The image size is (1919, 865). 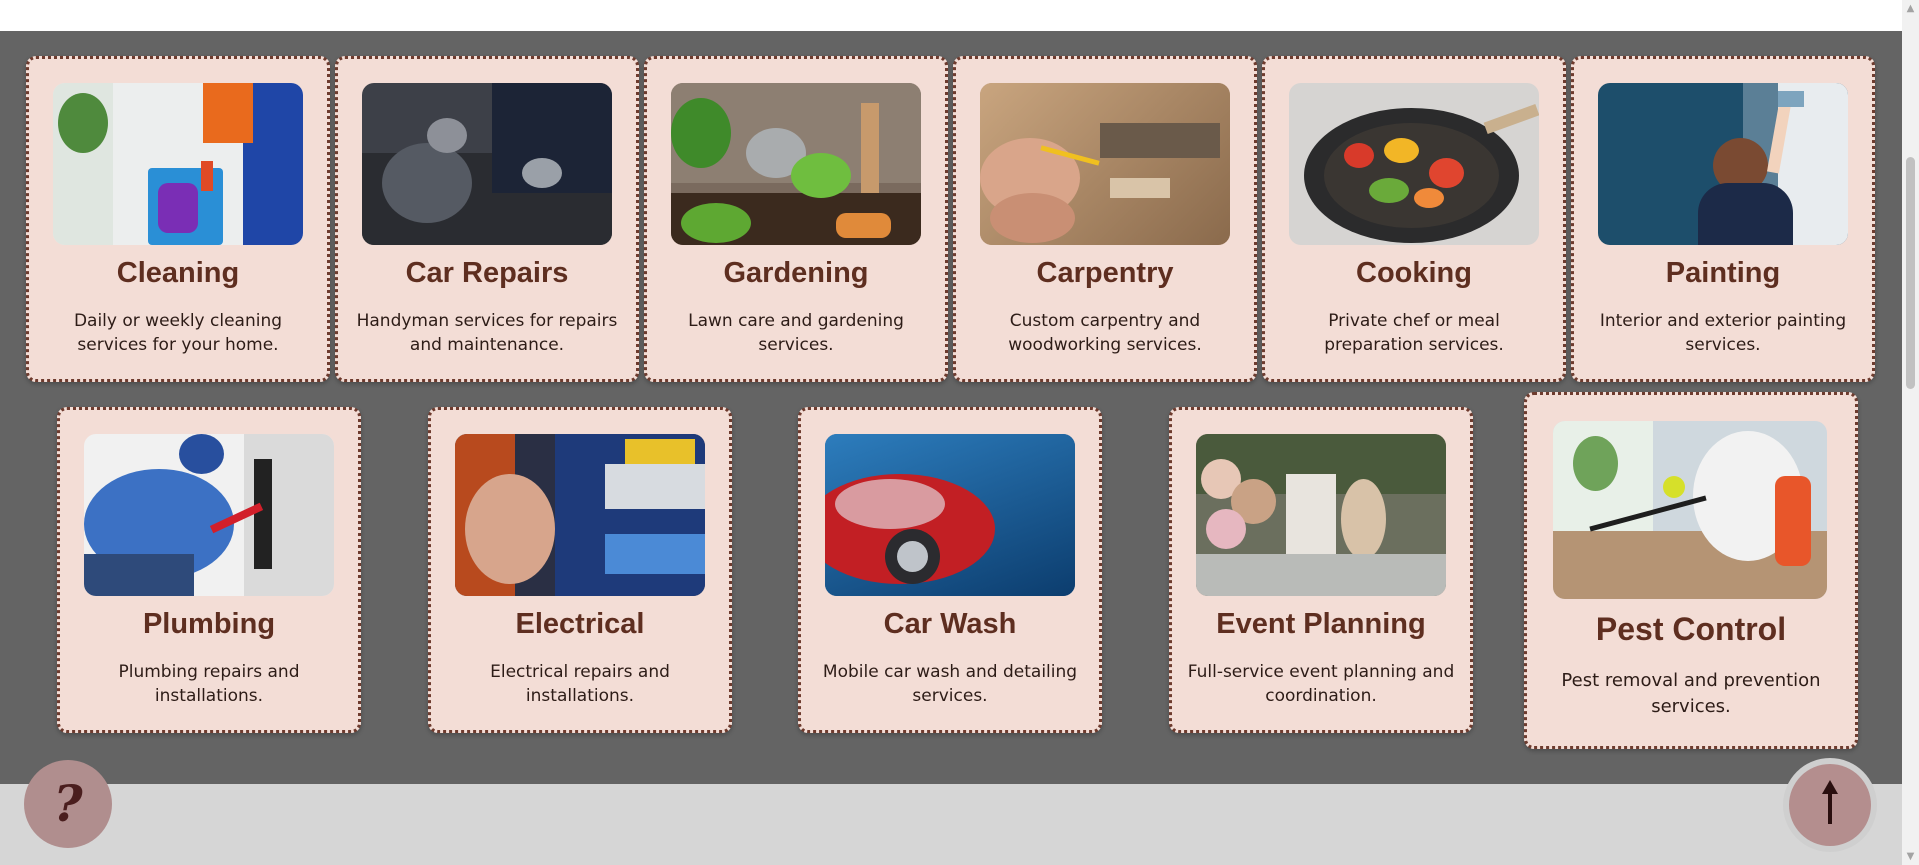 What do you see at coordinates (1910, 432) in the screenshot?
I see `page-scrollbar: ▲ ▼` at bounding box center [1910, 432].